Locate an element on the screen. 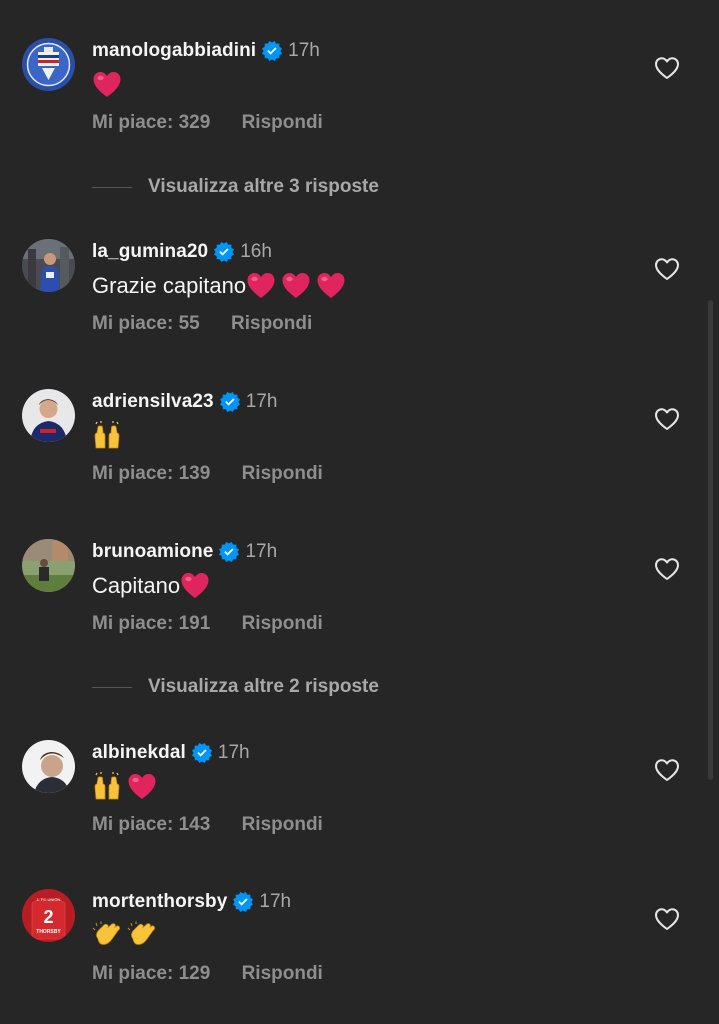 The width and height of the screenshot is (719, 1024). view-more-replies-button: Visualizza altre 2 risposte is located at coordinates (235, 687).